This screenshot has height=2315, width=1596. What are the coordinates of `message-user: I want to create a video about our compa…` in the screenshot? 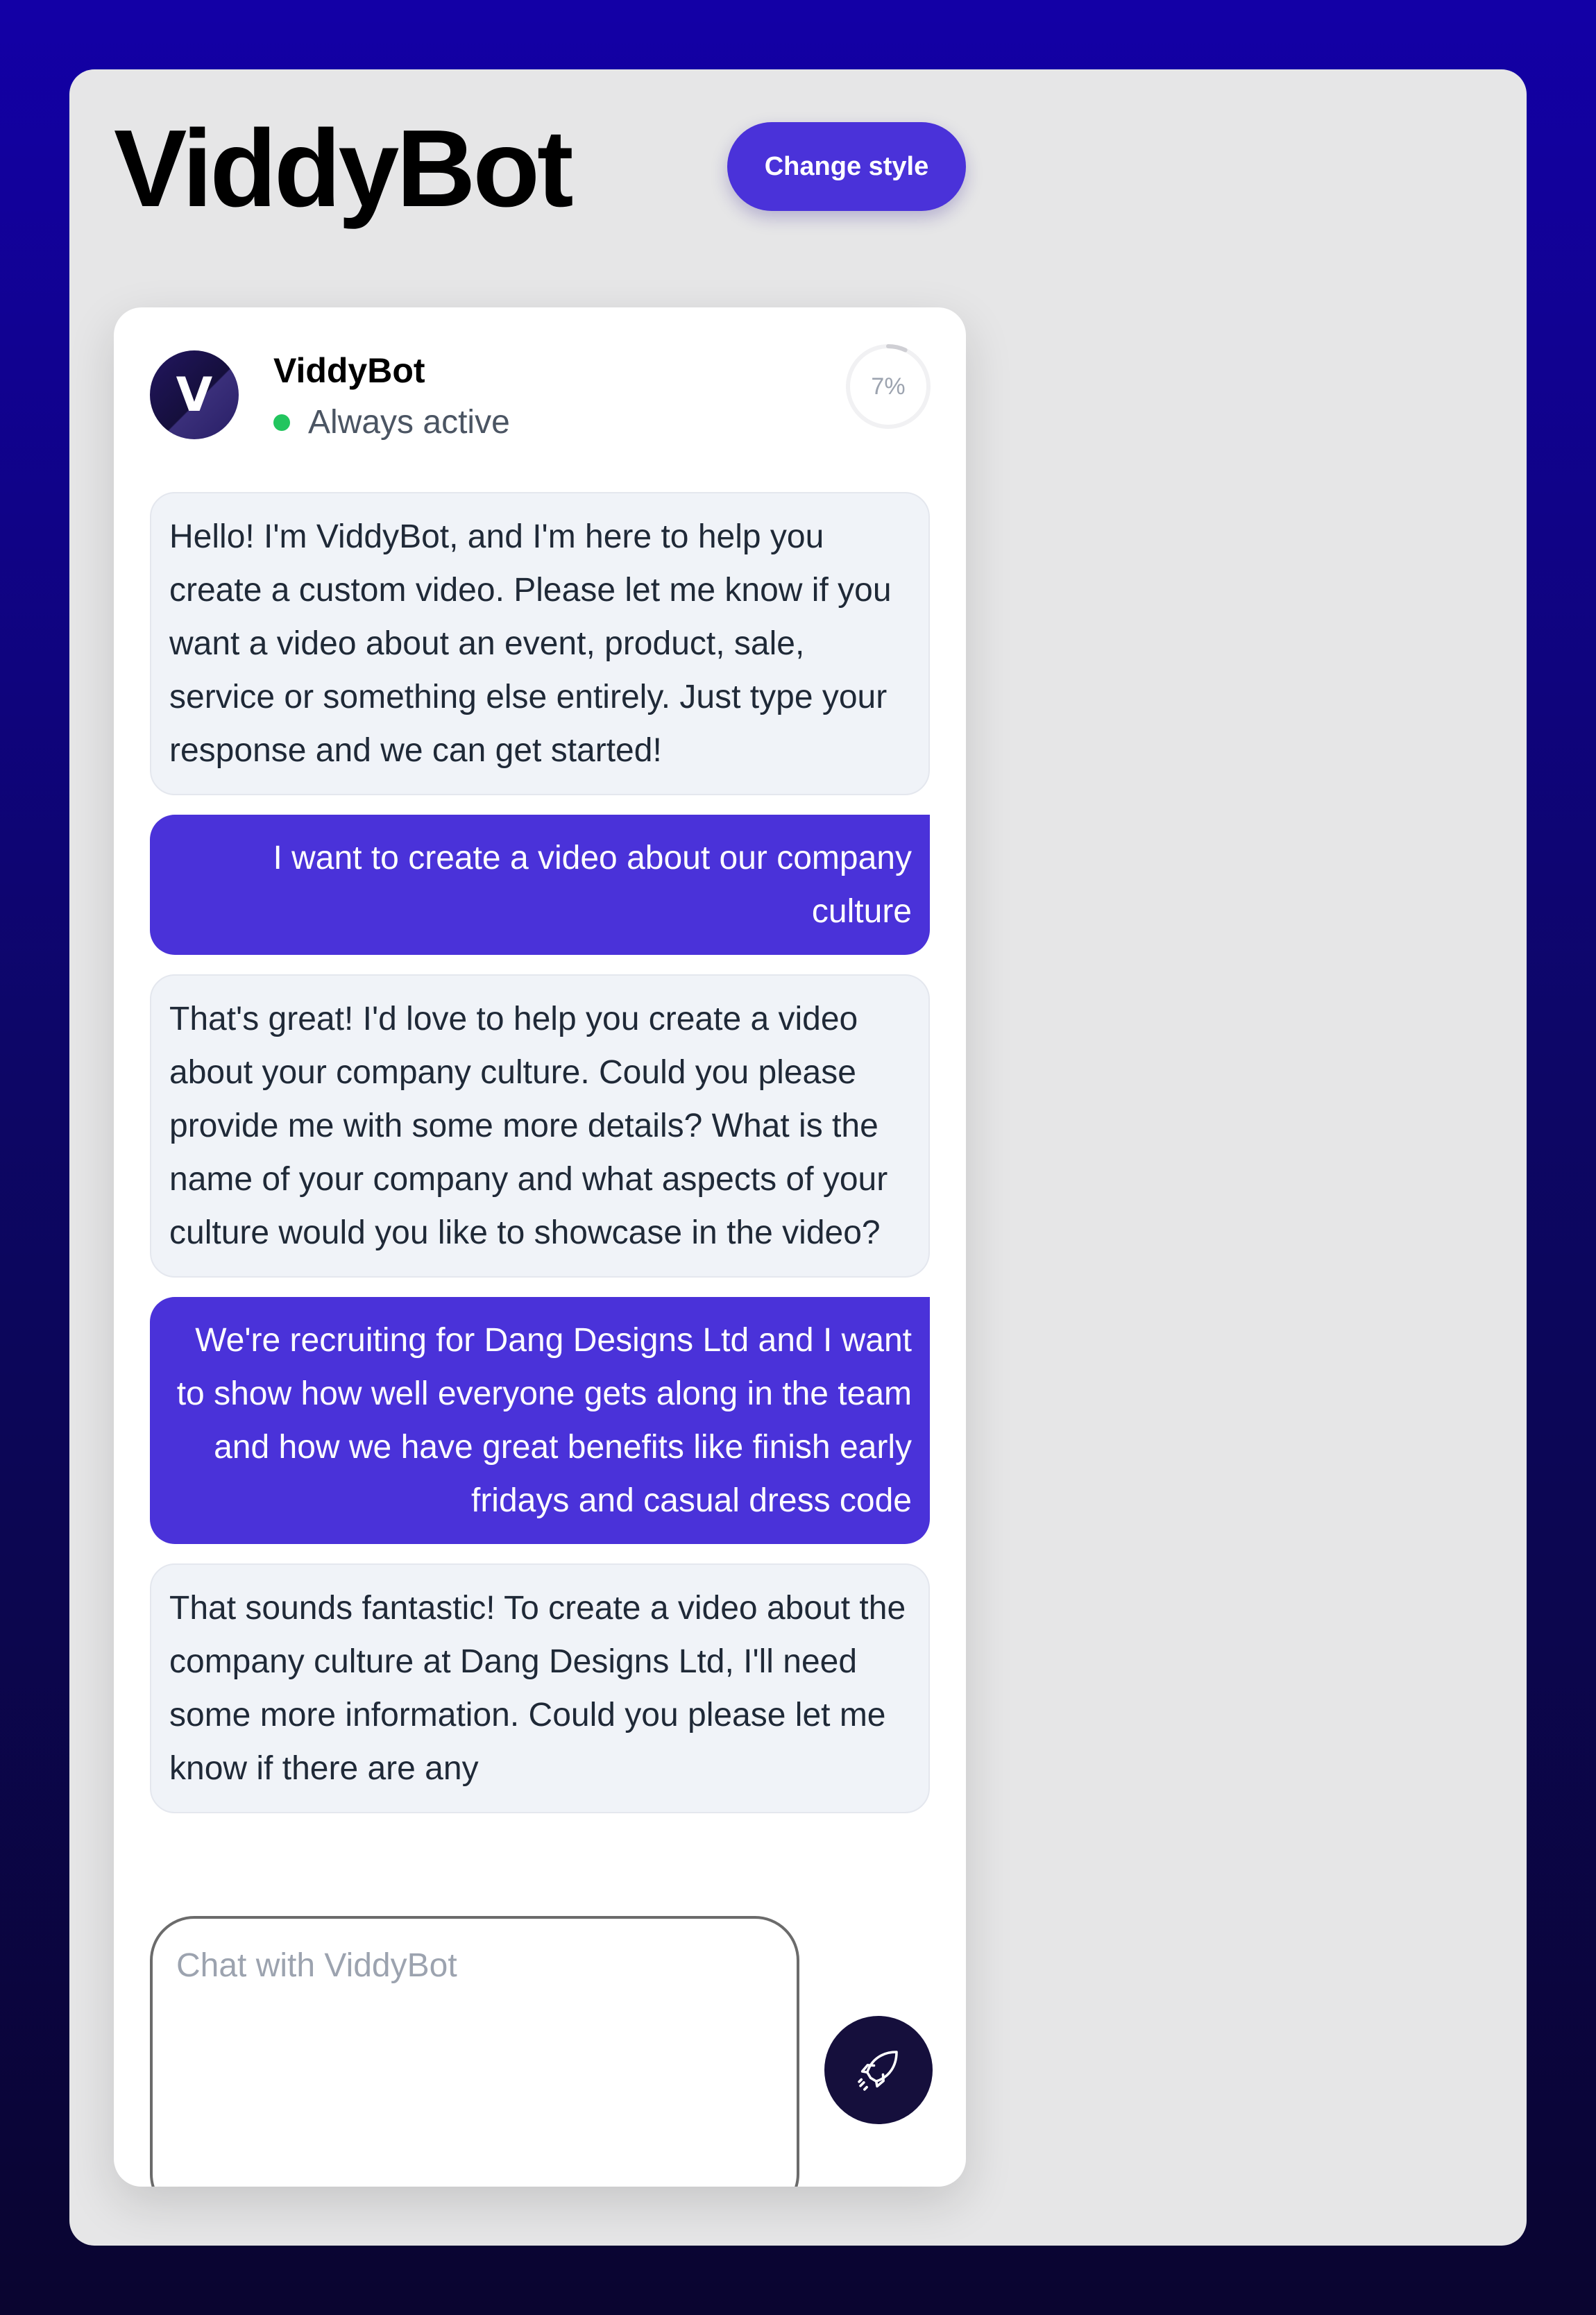 It's located at (540, 885).